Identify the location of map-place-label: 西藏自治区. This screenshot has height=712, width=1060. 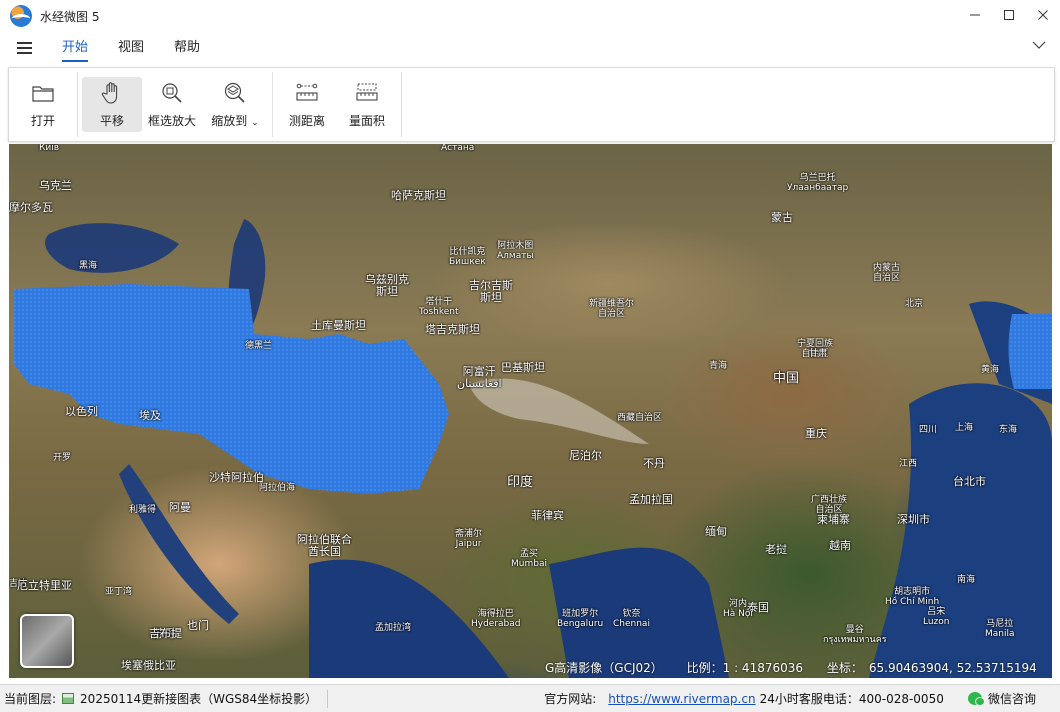
(640, 418).